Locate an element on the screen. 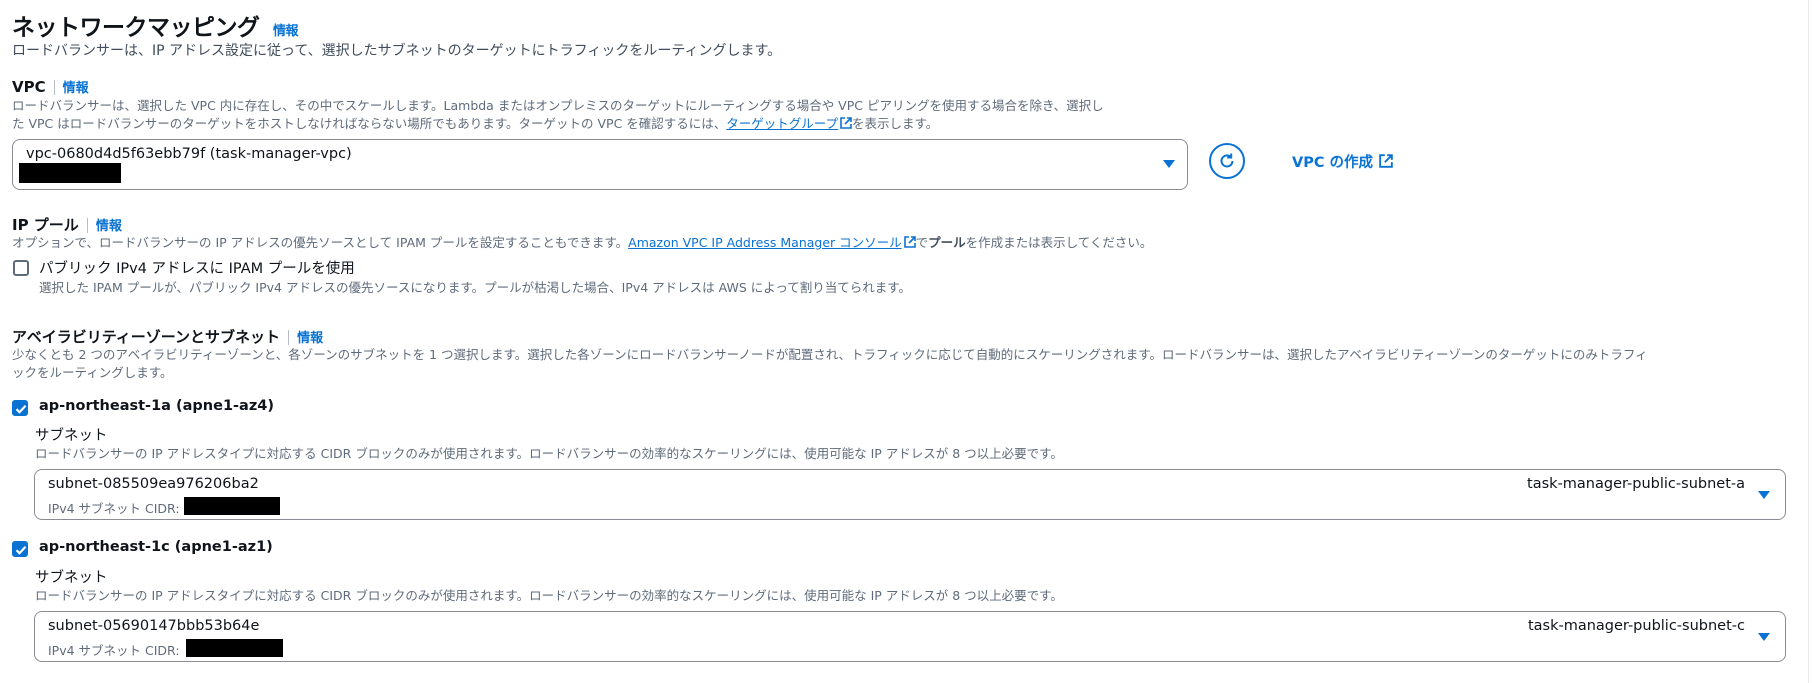  scrollbar-track is located at coordinates (1808, 341).